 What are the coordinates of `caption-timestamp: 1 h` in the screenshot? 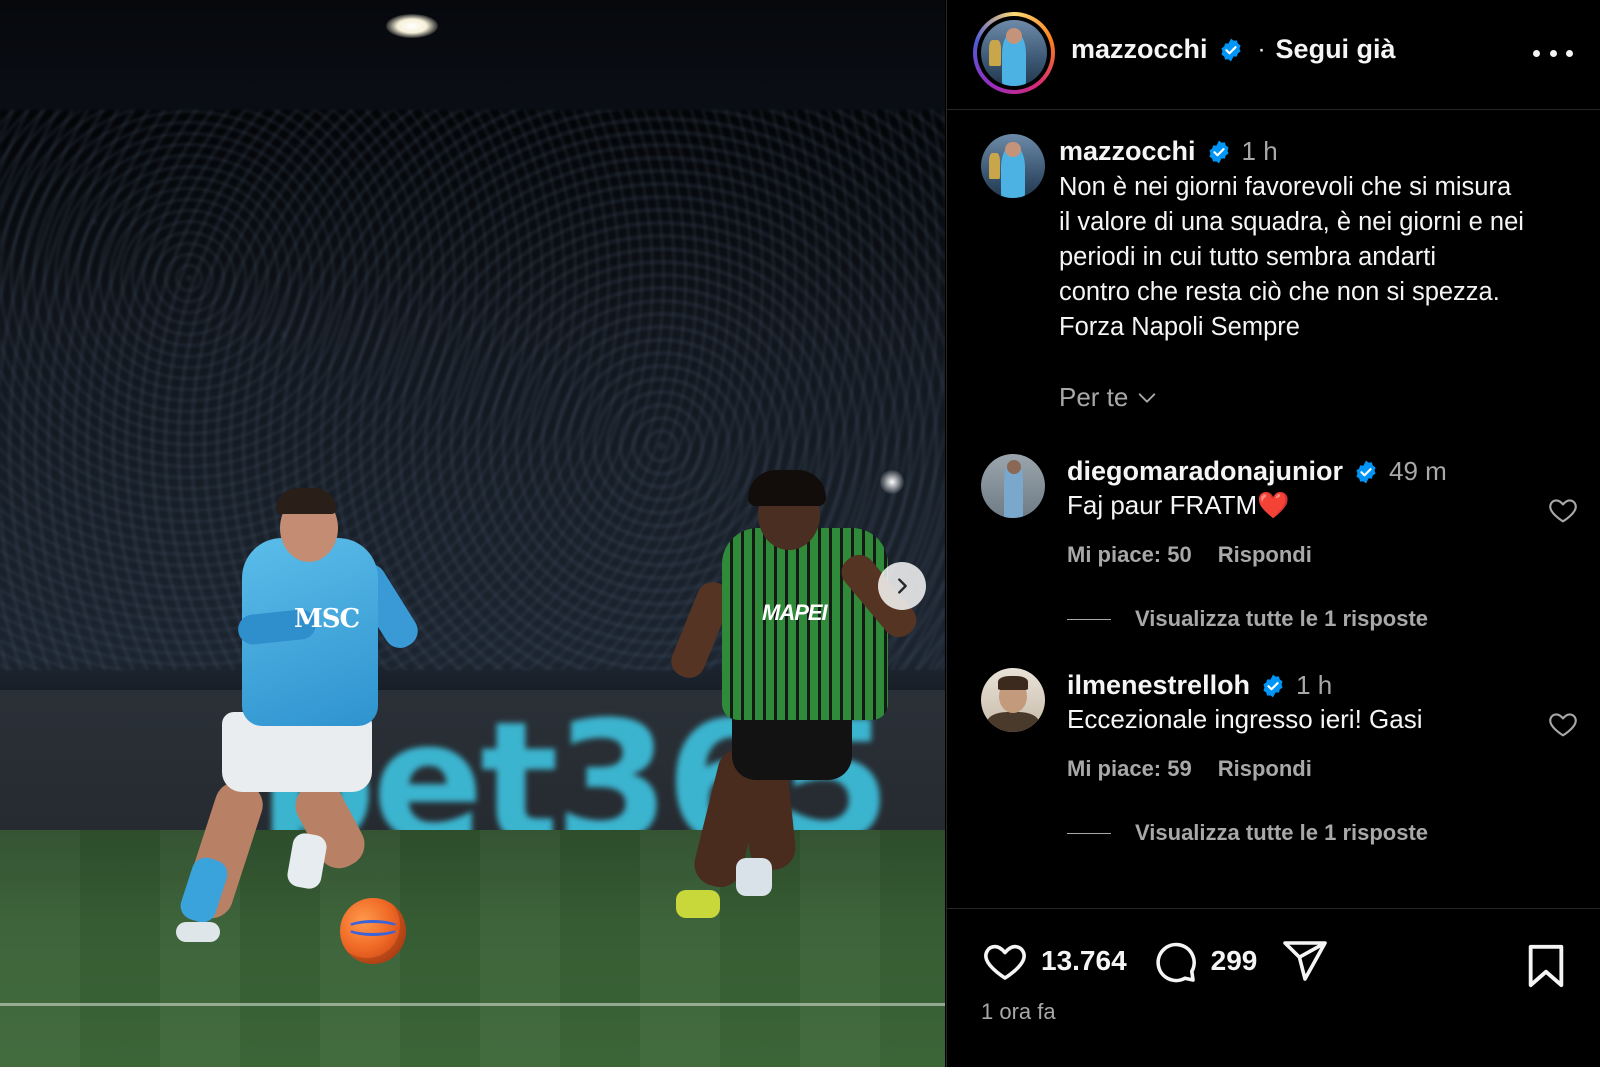 It's located at (1259, 151).